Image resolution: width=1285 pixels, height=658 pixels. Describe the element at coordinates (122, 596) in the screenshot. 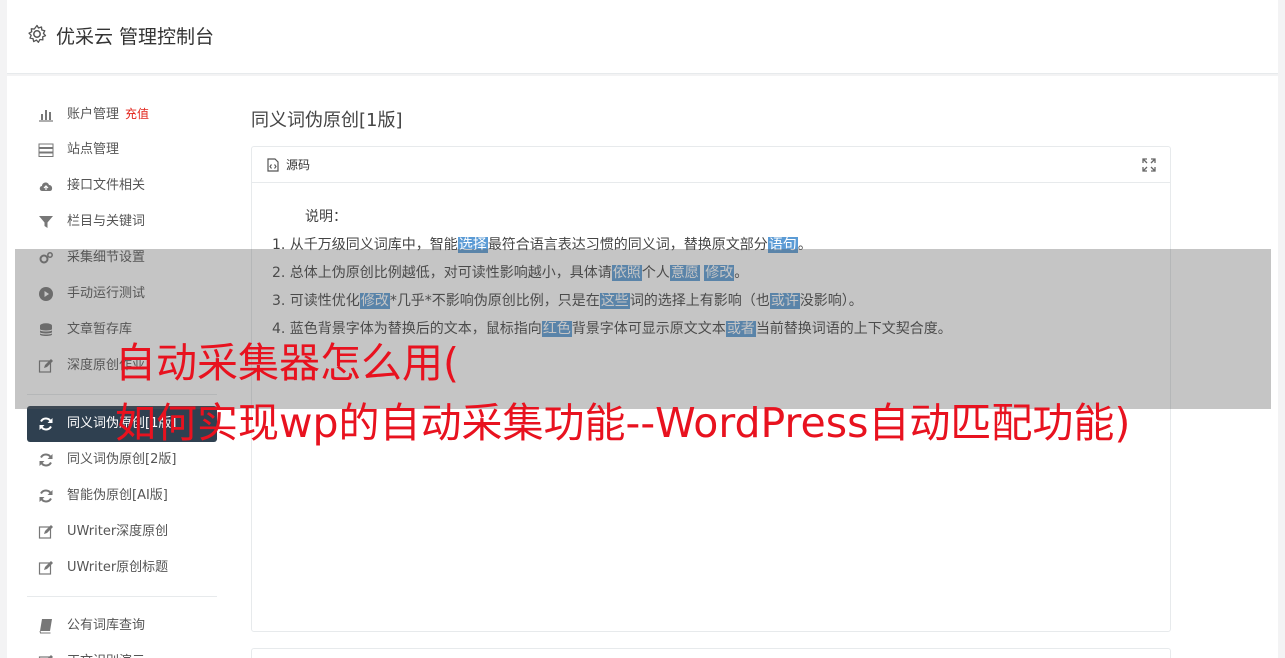

I see `sidebar-divider` at that location.